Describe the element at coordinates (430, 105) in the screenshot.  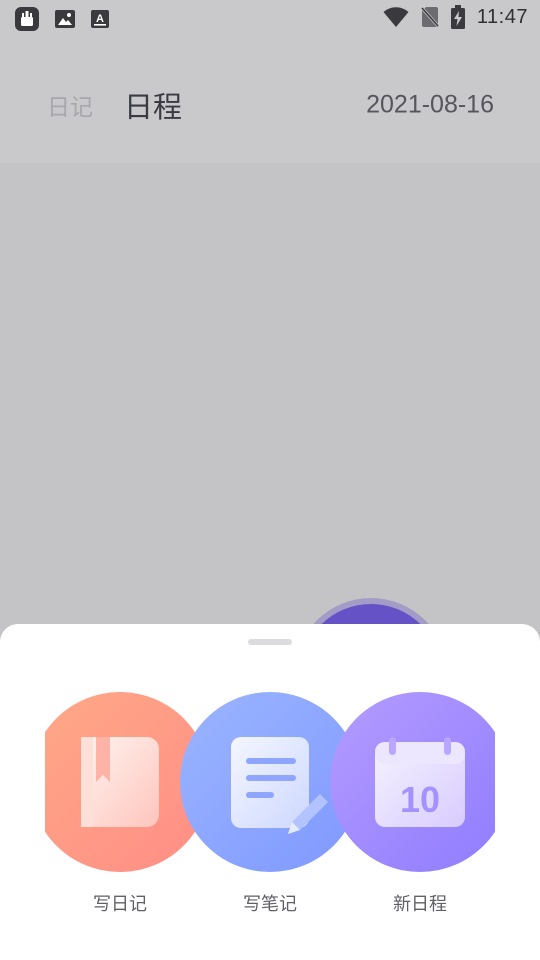
I see `header-date: 2021-08-16` at that location.